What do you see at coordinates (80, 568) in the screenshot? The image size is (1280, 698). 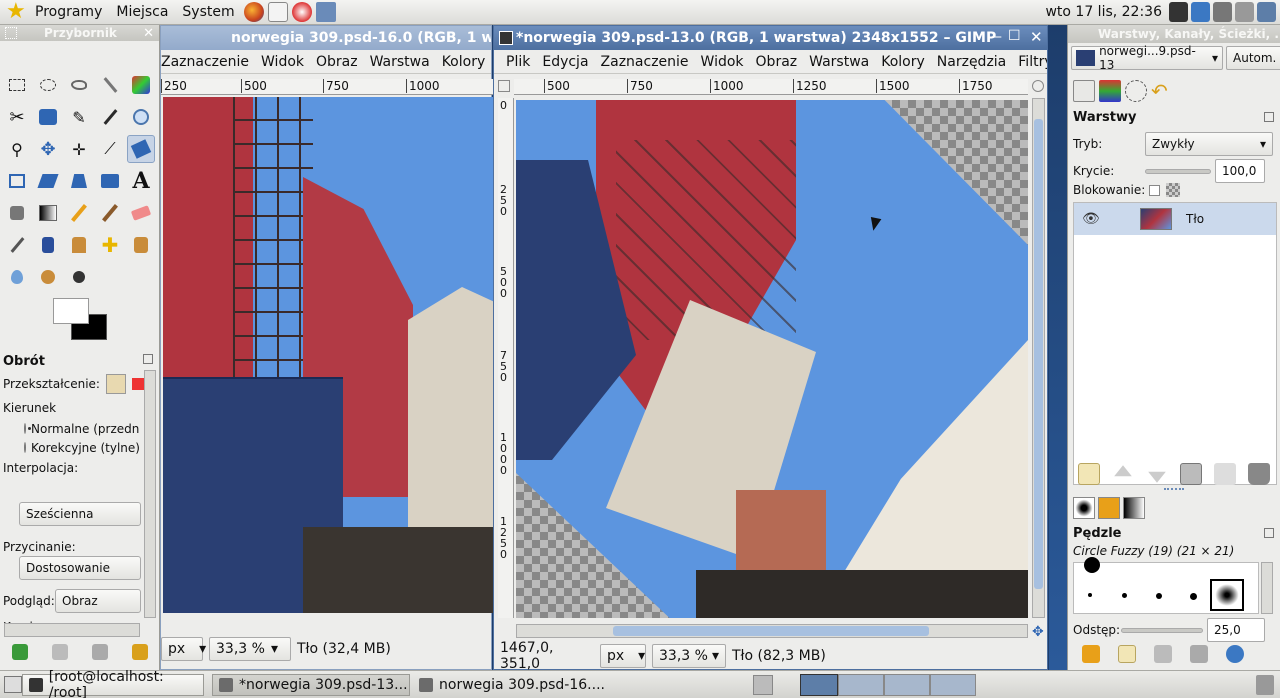 I see `clipping-combo: Dostosowanie` at bounding box center [80, 568].